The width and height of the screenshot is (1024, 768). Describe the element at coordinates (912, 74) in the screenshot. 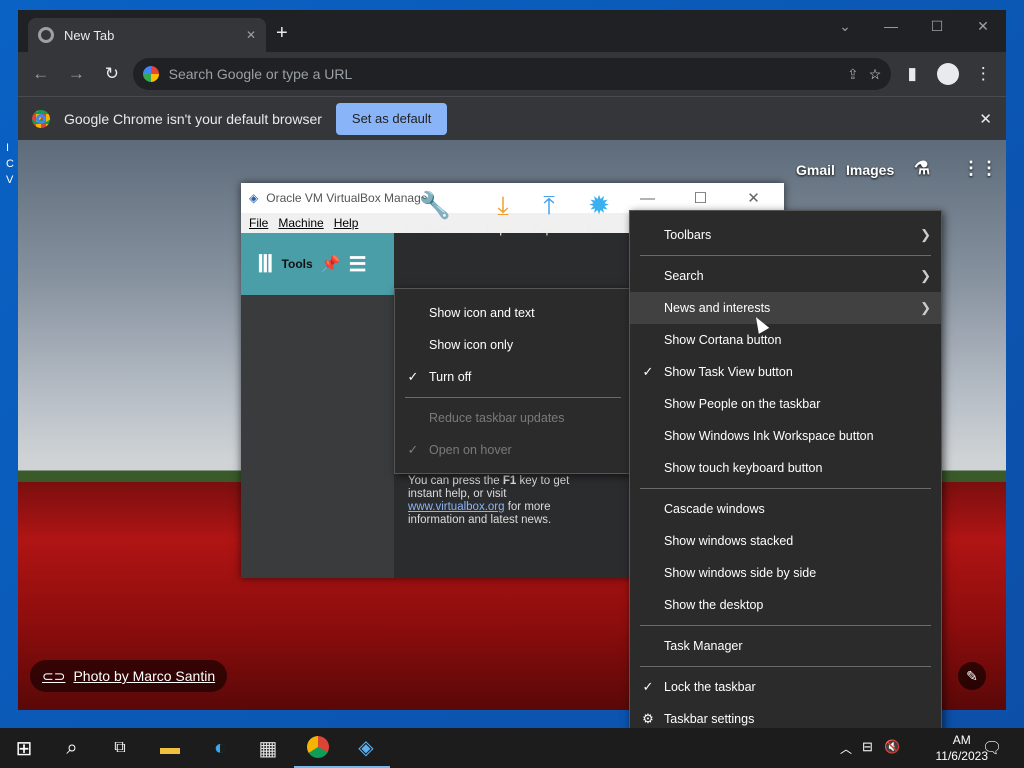

I see `side-panel-icon: ▮` at that location.